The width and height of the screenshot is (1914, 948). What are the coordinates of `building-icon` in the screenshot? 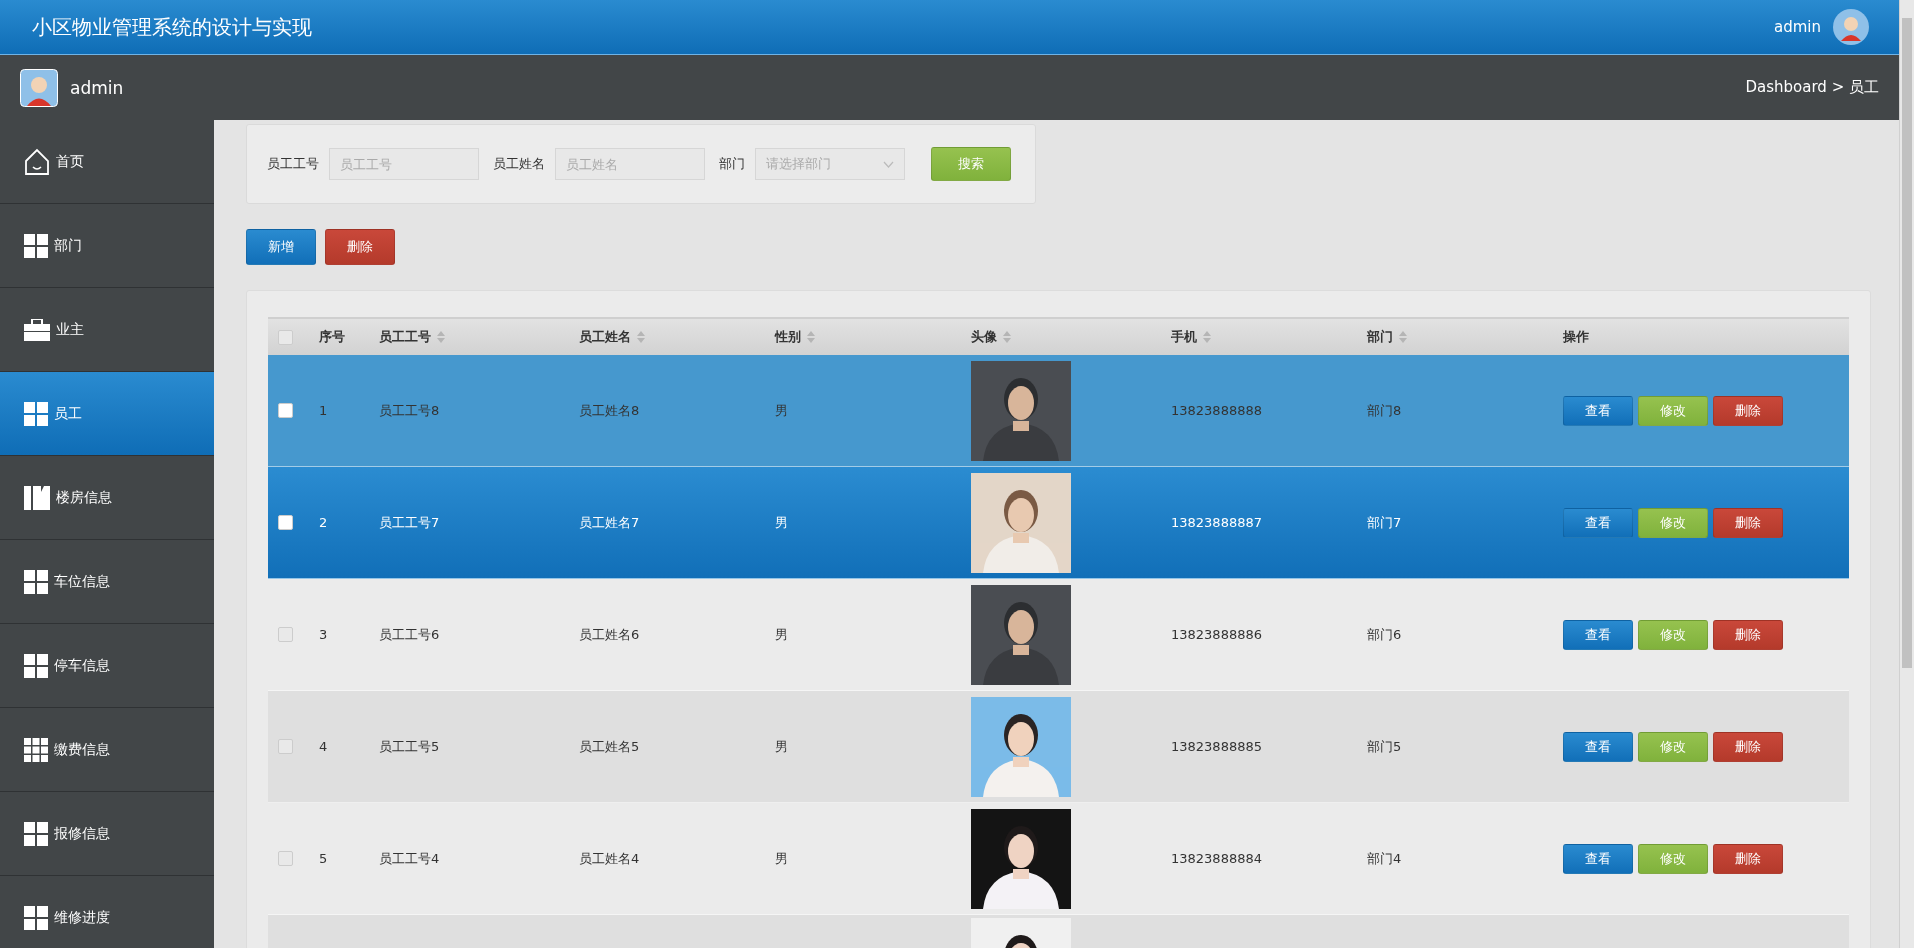 It's located at (37, 497).